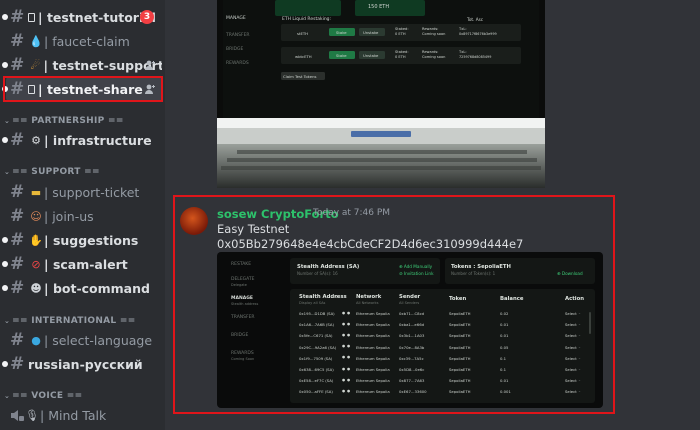  I want to click on row-balance: 0.01, so click(504, 325).